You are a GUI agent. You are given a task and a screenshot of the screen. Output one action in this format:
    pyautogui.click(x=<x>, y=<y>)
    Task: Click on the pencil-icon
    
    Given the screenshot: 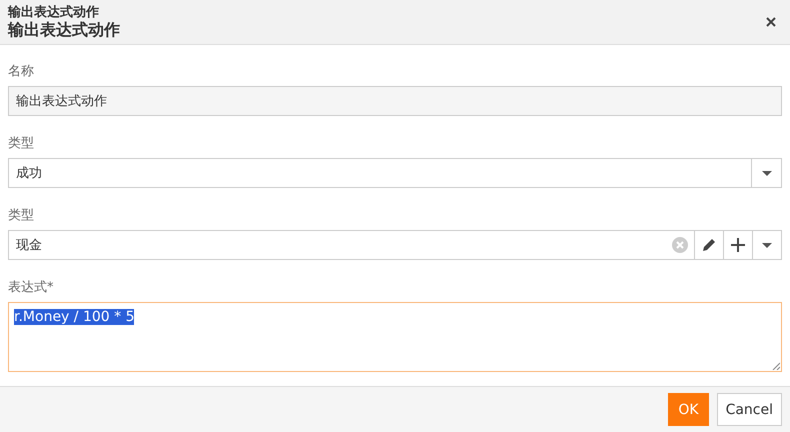 What is the action you would take?
    pyautogui.click(x=709, y=245)
    